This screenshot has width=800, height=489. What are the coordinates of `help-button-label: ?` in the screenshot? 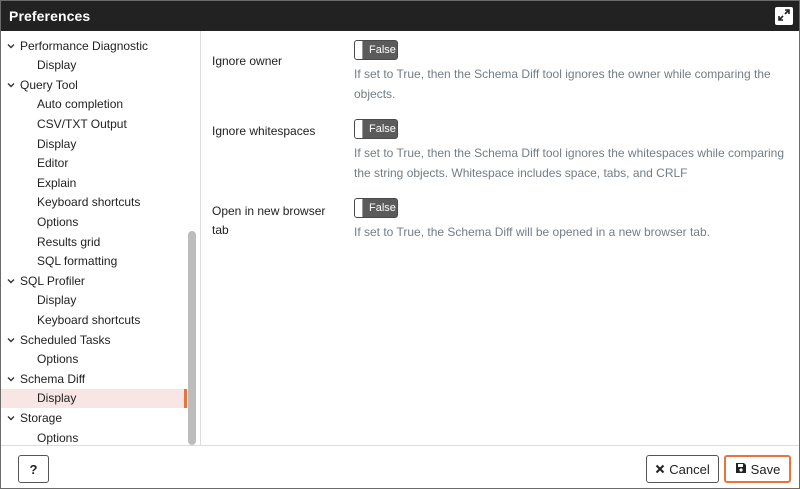 It's located at (33, 469).